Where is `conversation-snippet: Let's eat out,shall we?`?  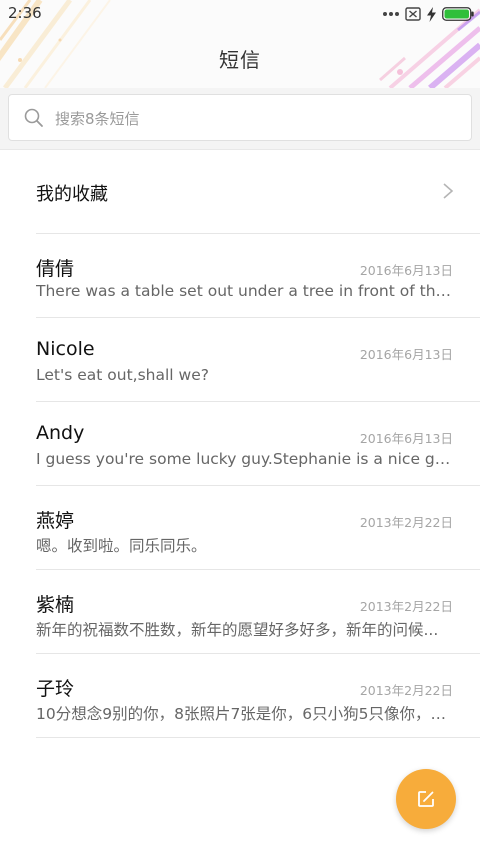
conversation-snippet: Let's eat out,shall we? is located at coordinates (122, 375).